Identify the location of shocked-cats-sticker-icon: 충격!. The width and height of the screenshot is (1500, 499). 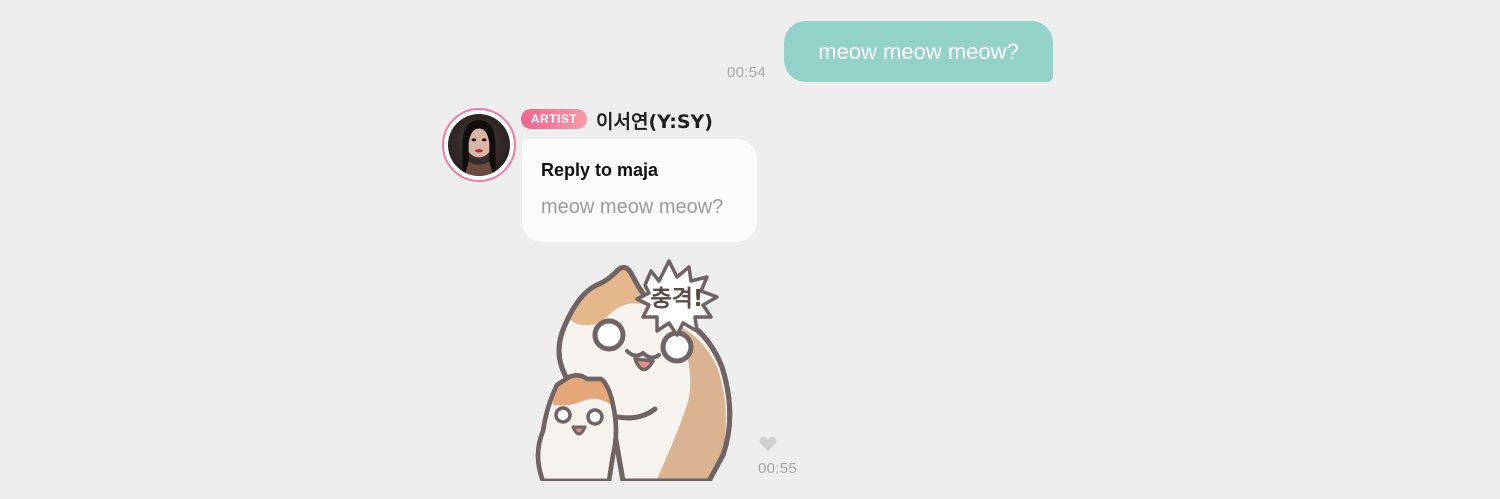
(636, 368).